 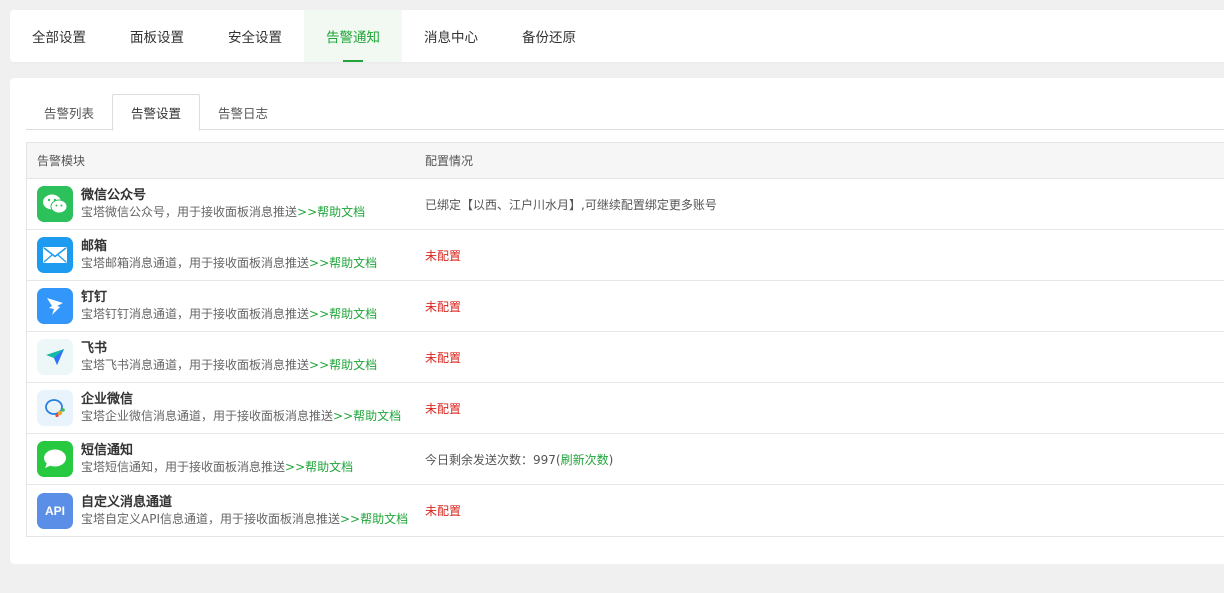 I want to click on channel-desc: 宝塔微信公众号，用于接收面板消息推送, so click(x=189, y=212).